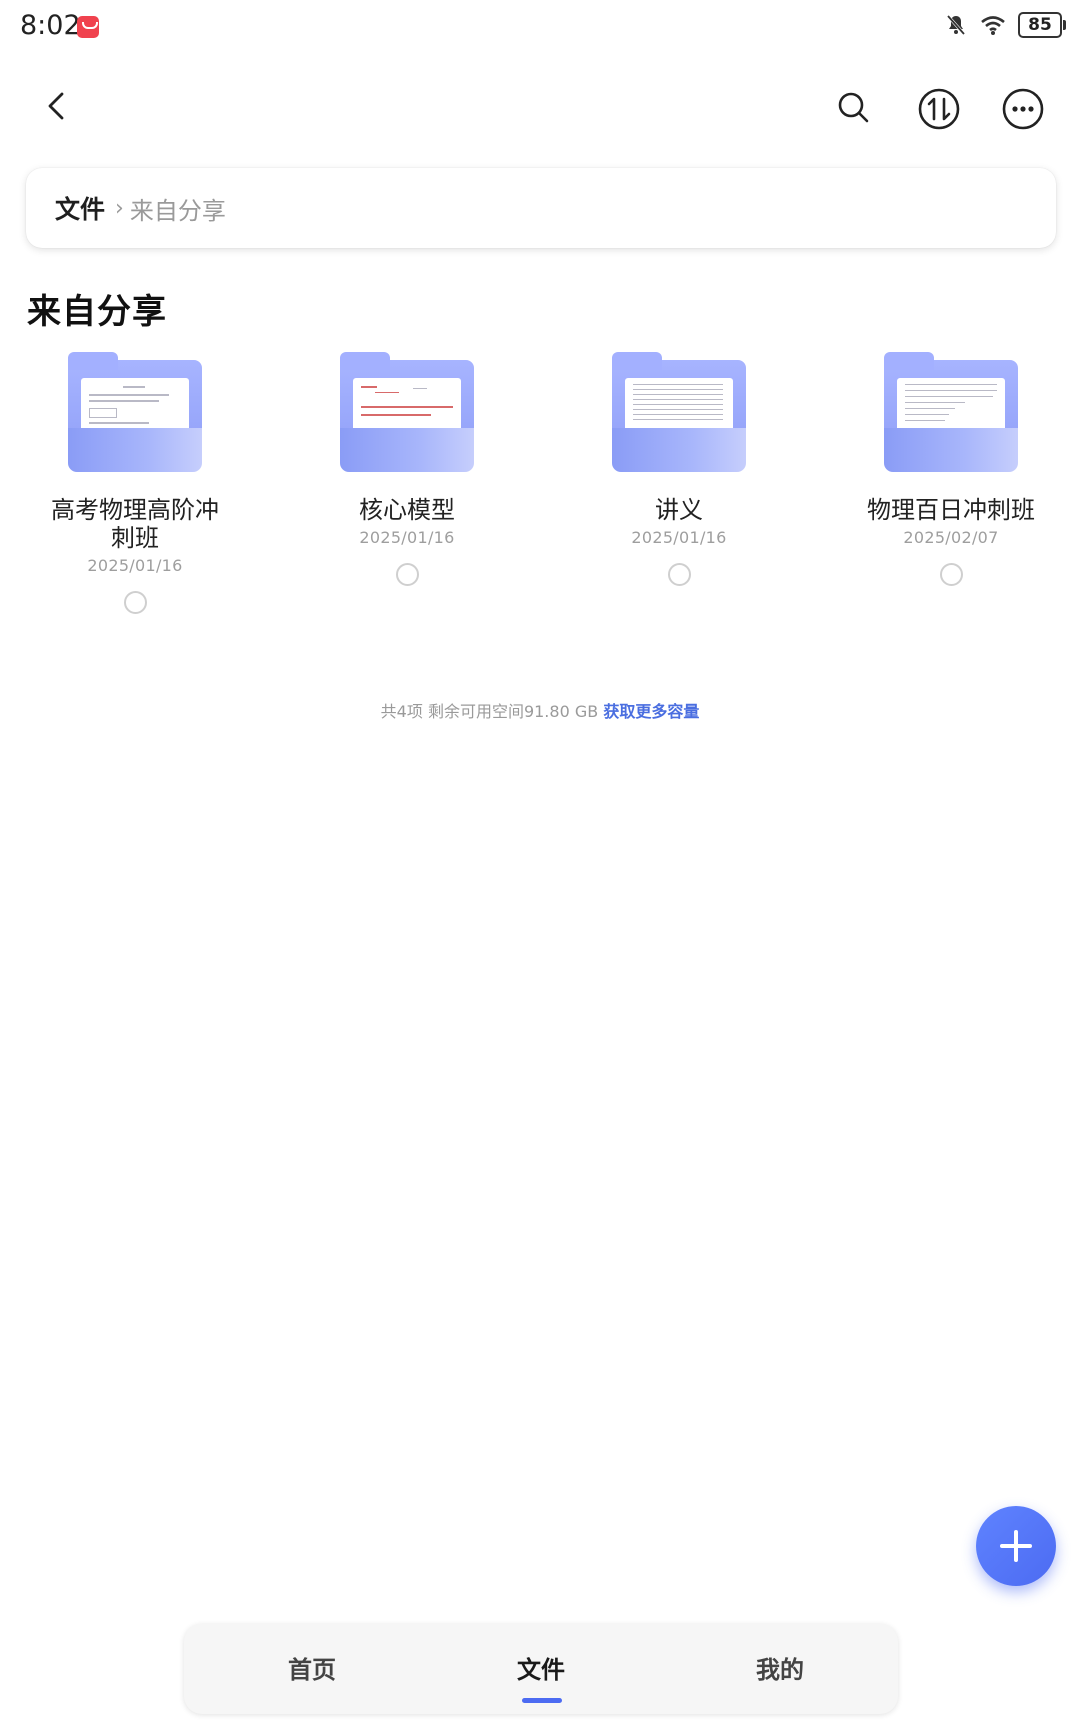  Describe the element at coordinates (135, 524) in the screenshot. I see `folder-name: 高考物理高阶冲刺班` at that location.